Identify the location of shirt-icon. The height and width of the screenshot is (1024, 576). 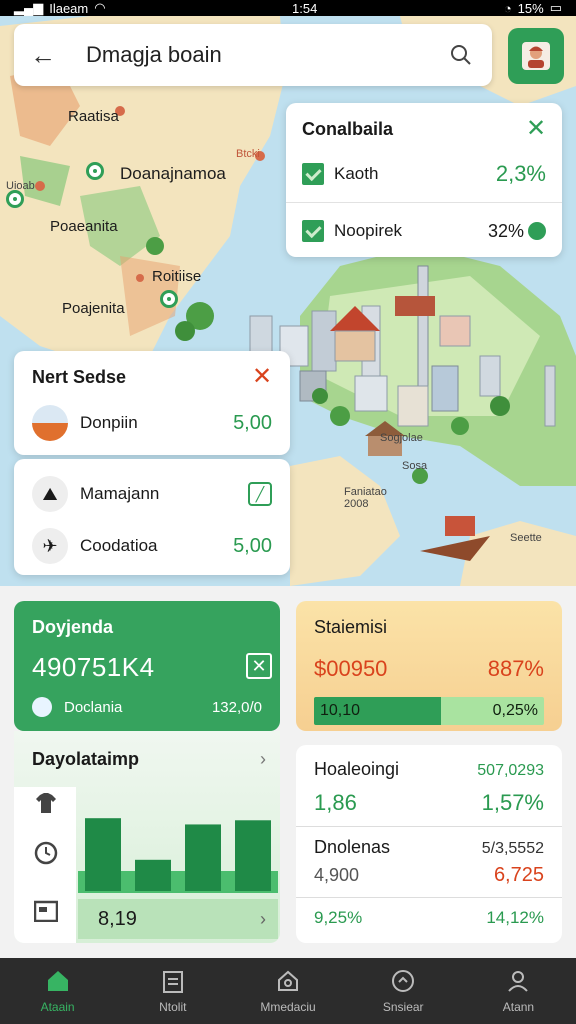
(46, 803).